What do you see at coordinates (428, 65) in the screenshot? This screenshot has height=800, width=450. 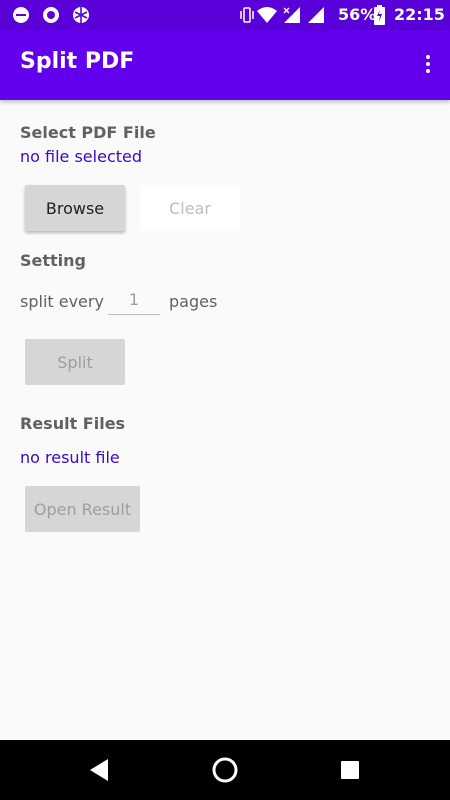 I see `more-vert-icon` at bounding box center [428, 65].